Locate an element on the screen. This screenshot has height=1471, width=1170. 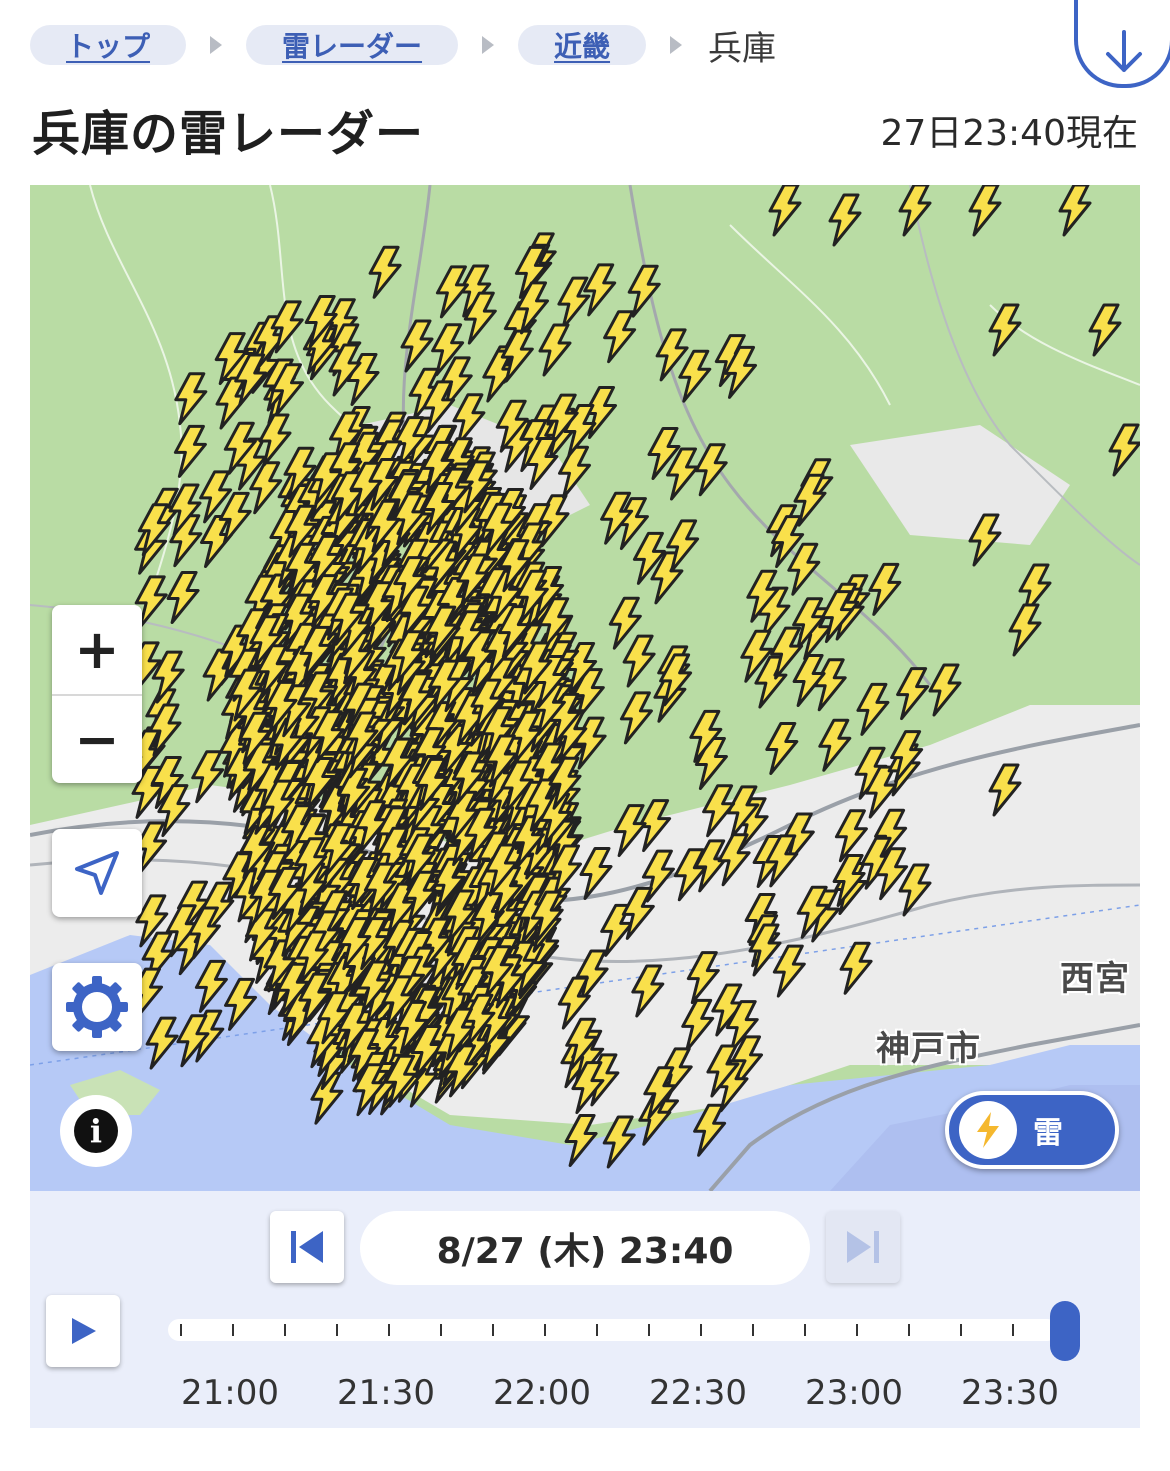
skip-forward-icon is located at coordinates (863, 1247).